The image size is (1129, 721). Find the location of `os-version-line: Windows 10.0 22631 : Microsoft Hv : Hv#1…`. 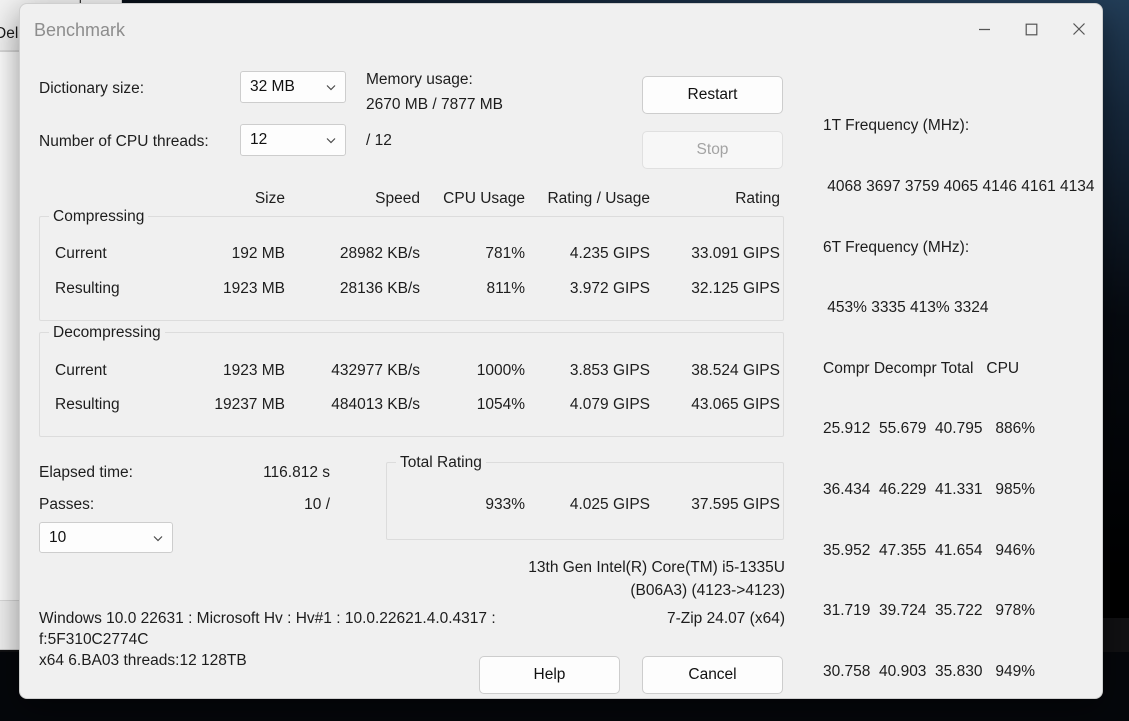

os-version-line: Windows 10.0 22631 : Microsoft Hv : Hv#1… is located at coordinates (267, 618).